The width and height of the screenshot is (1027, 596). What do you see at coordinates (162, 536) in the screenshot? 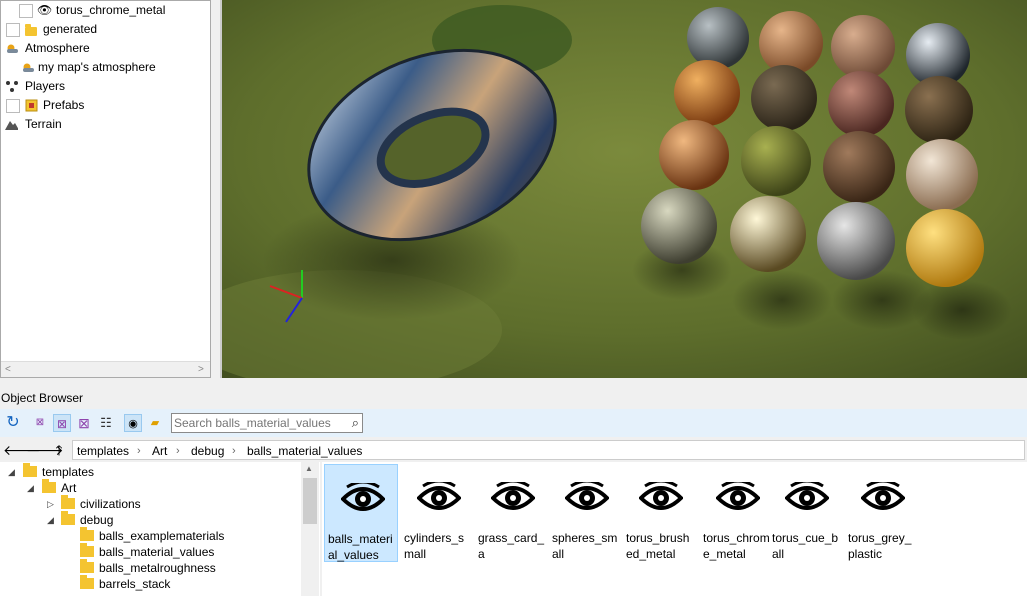
I see `folder-label: balls_examplematerials` at bounding box center [162, 536].